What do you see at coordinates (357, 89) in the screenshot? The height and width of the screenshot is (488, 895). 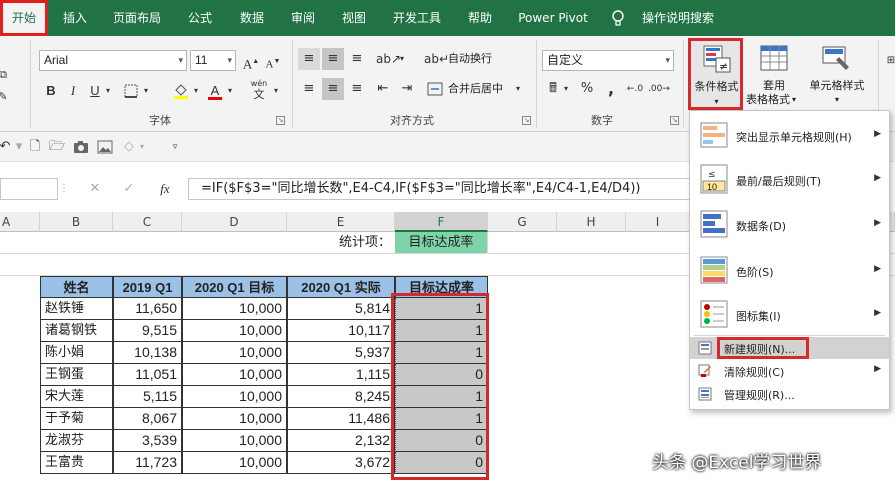 I see `align-right-icon: ≡` at bounding box center [357, 89].